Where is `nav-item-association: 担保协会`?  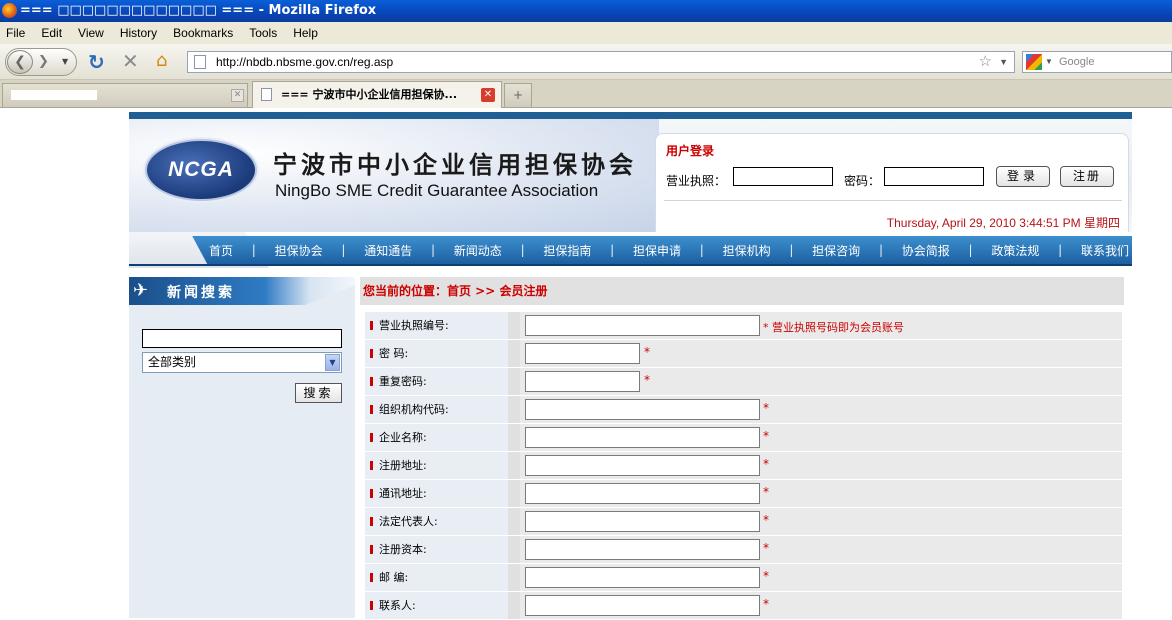
nav-item-association: 担保协会 is located at coordinates (299, 250).